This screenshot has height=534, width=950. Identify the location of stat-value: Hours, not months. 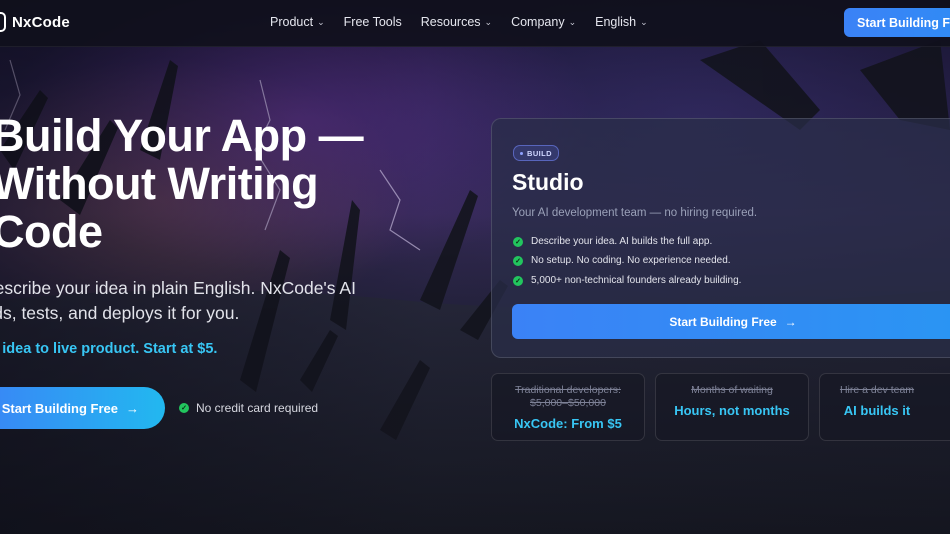
(732, 410).